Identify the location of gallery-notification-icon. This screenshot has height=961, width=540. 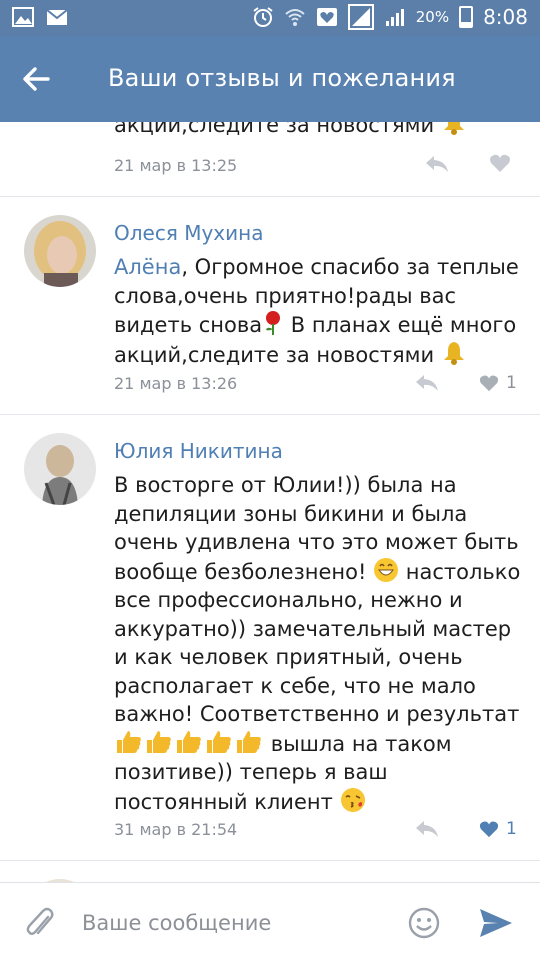
(23, 17).